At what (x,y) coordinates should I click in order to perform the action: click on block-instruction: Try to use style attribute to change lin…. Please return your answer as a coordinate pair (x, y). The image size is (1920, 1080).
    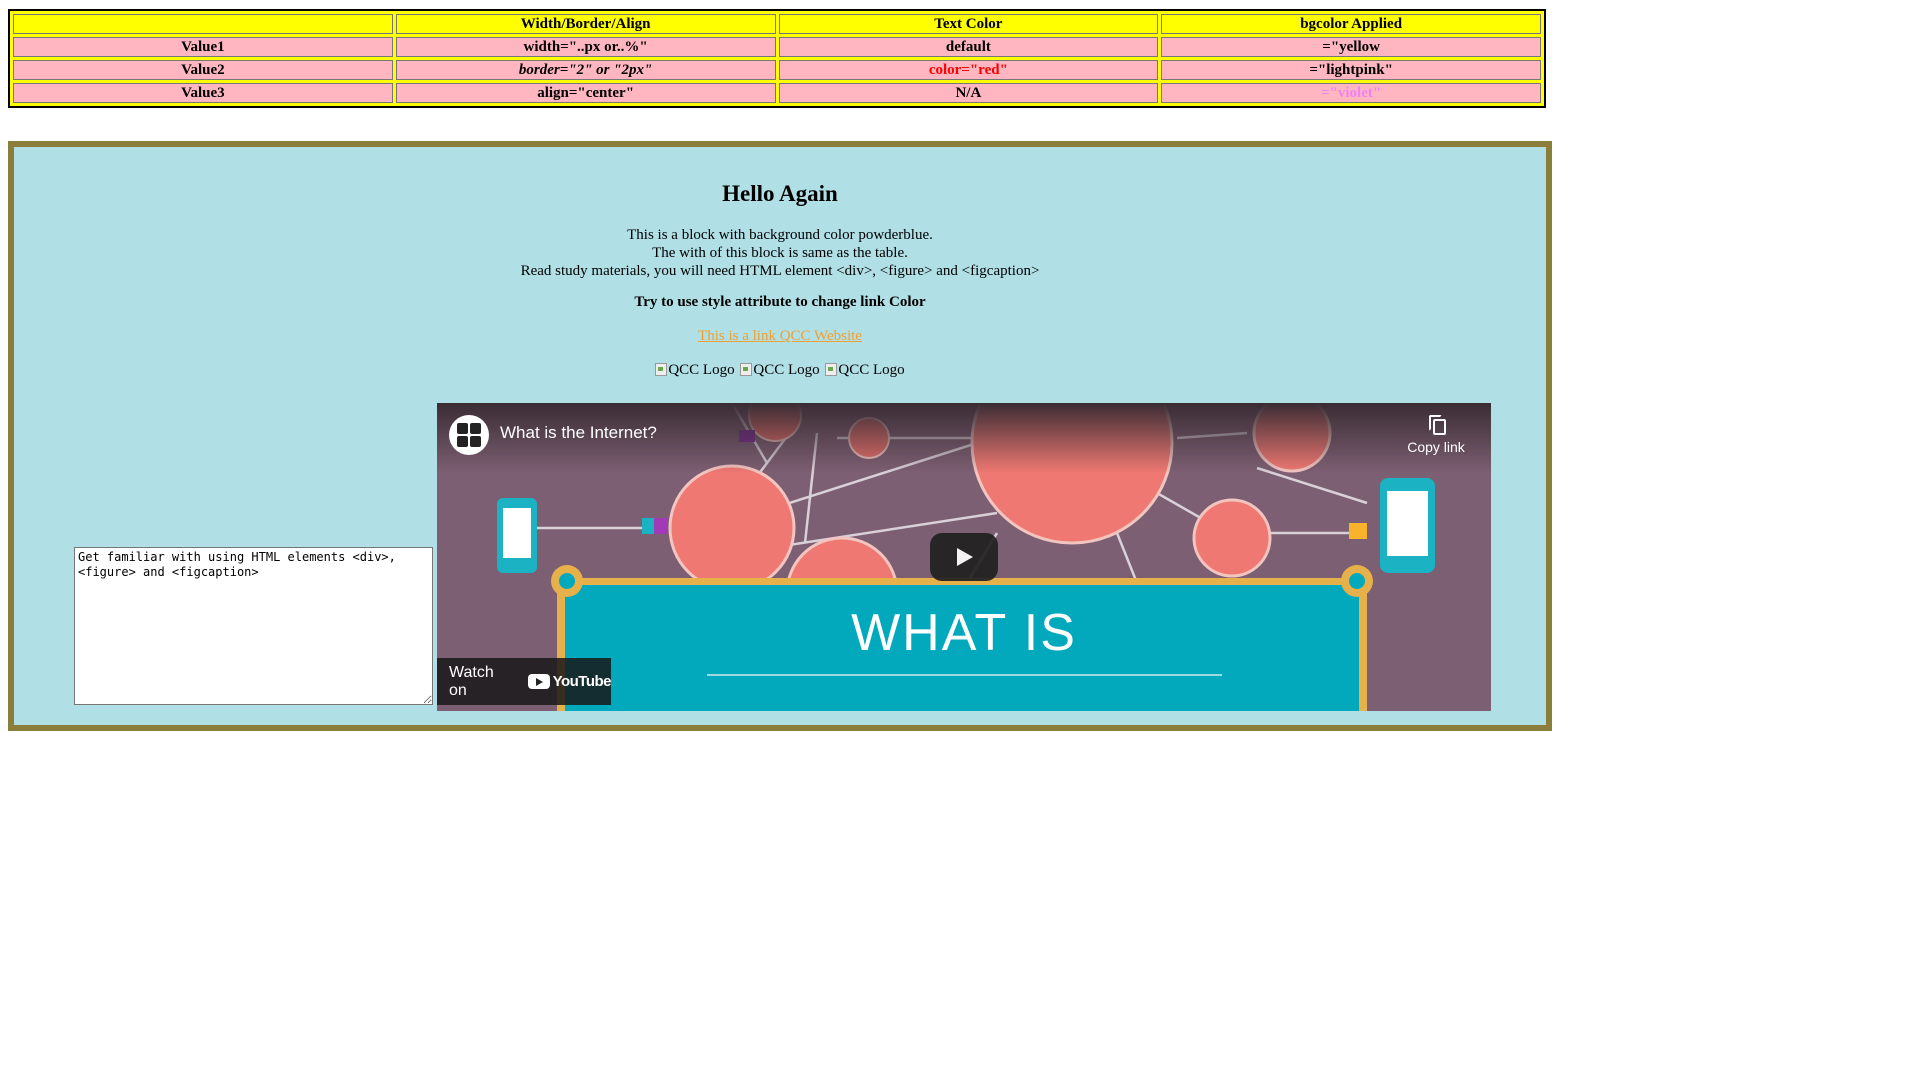
    Looking at the image, I should click on (780, 302).